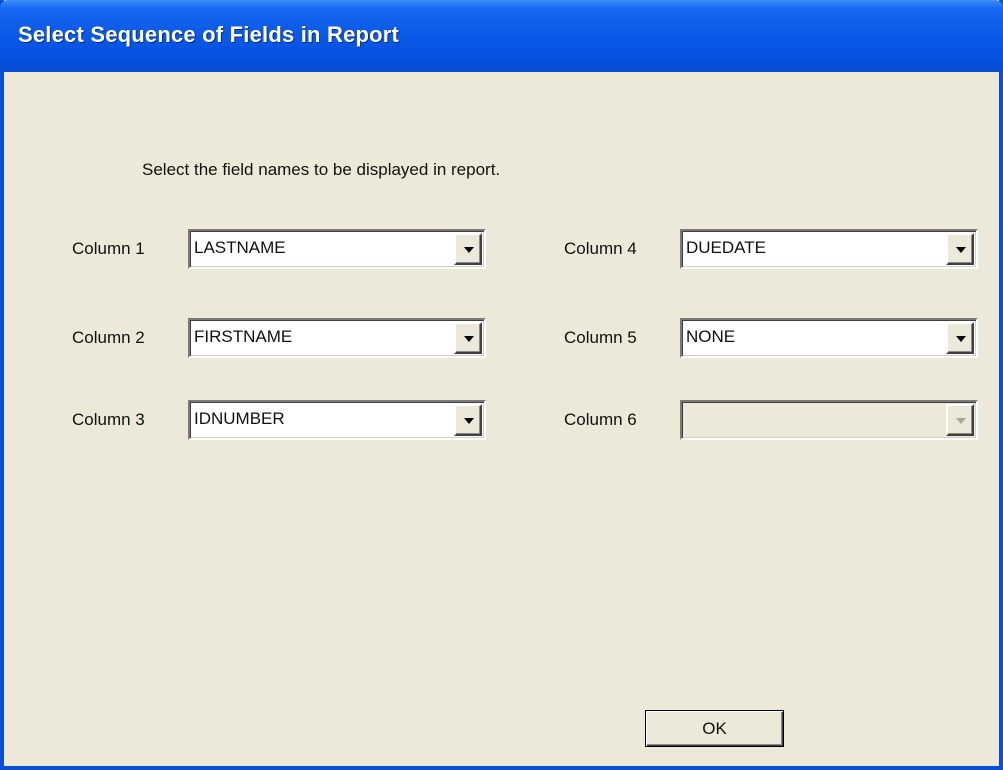 This screenshot has height=770, width=1003. I want to click on column-3-label: Column 3, so click(108, 419).